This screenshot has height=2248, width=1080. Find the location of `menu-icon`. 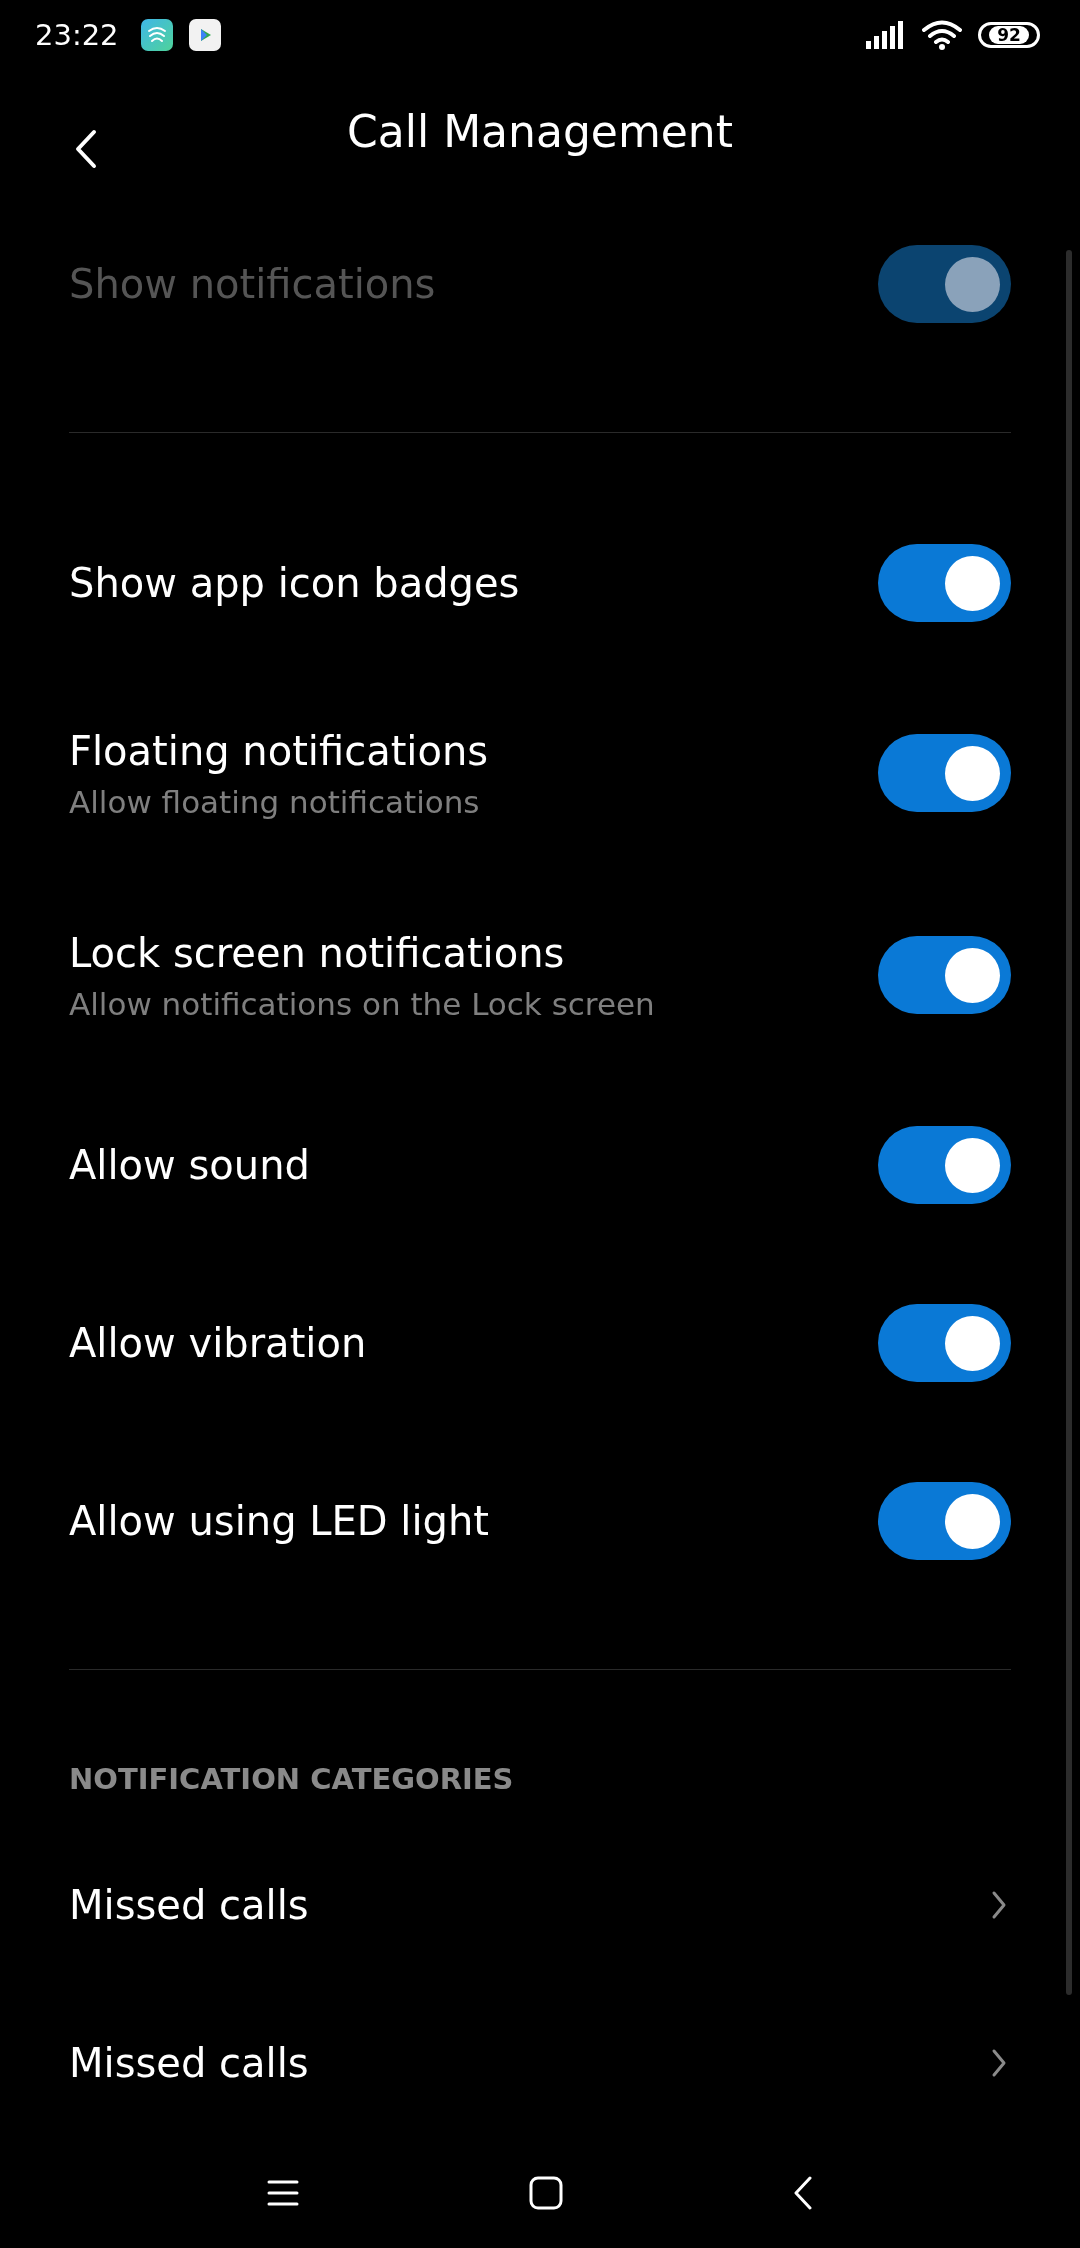

menu-icon is located at coordinates (283, 2193).